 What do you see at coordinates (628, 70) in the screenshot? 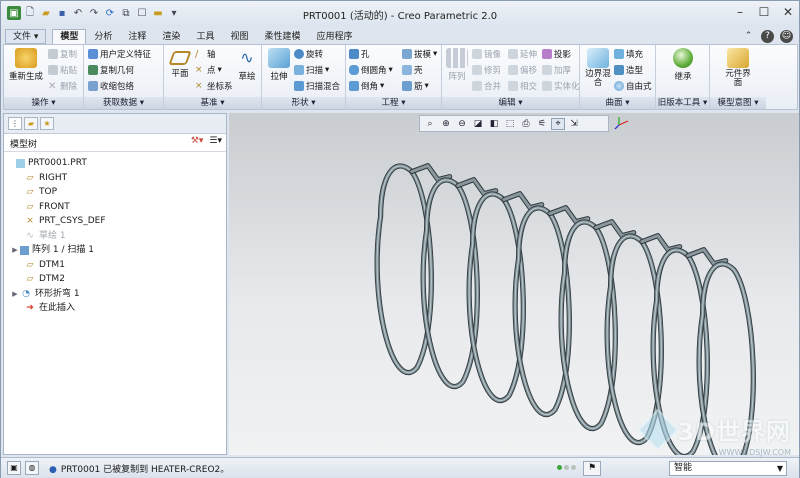
I see `style-button: 造型` at bounding box center [628, 70].